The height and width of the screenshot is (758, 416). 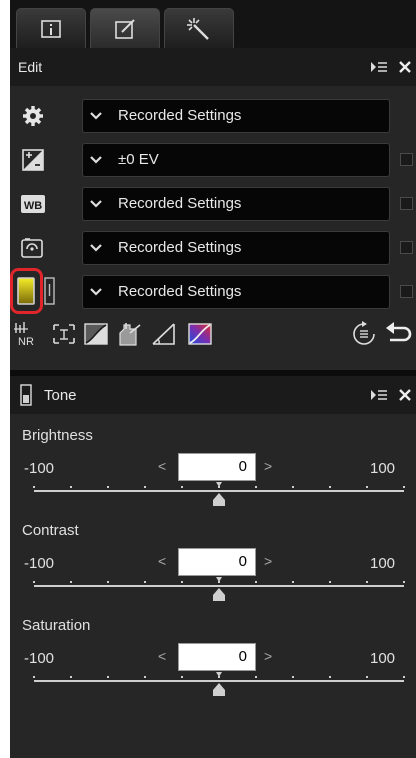 What do you see at coordinates (364, 334) in the screenshot?
I see `history-tool` at bounding box center [364, 334].